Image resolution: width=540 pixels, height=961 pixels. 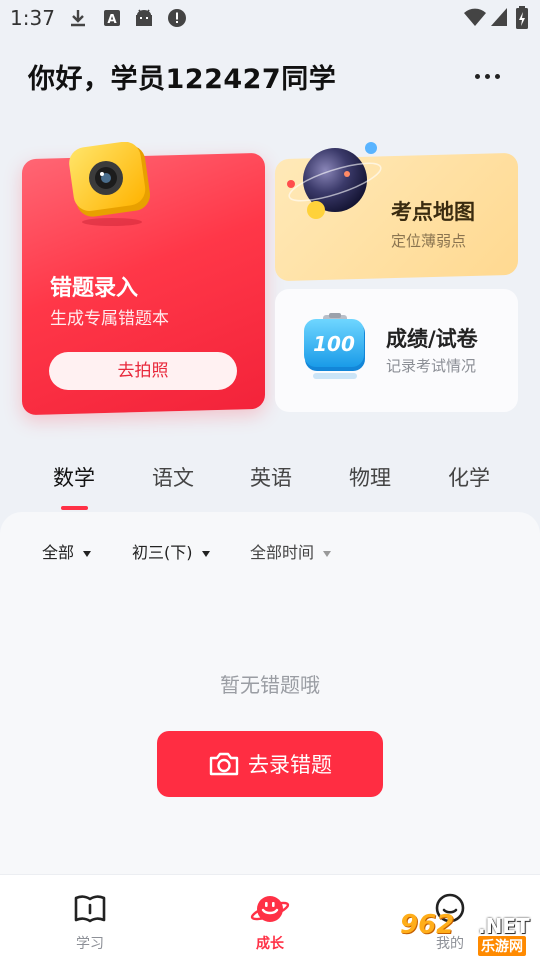 What do you see at coordinates (334, 180) in the screenshot?
I see `planet-icon` at bounding box center [334, 180].